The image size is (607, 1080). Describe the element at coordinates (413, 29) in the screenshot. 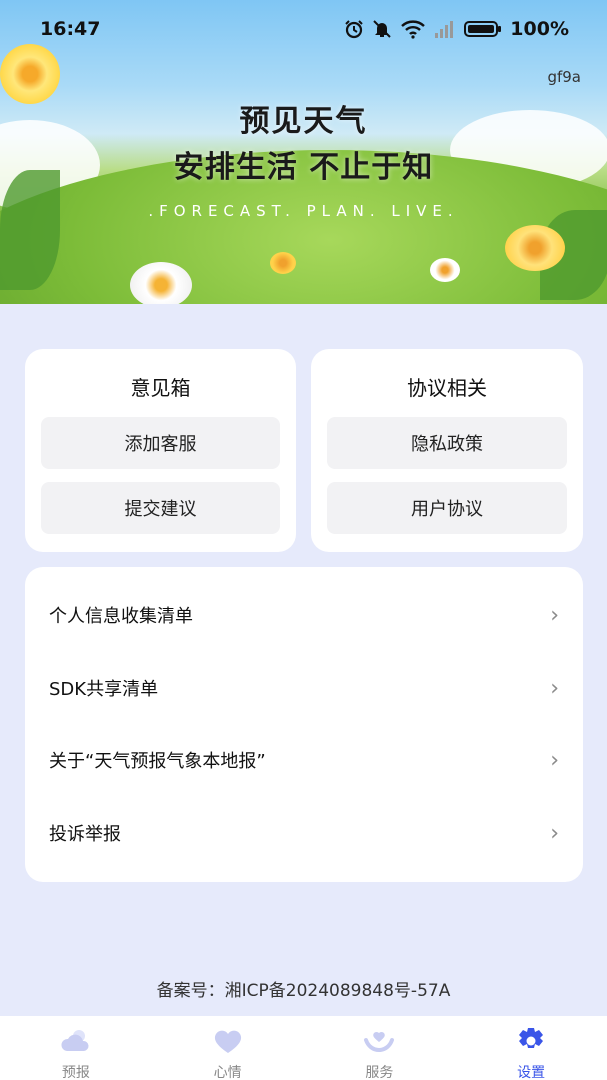

I see `wifi-icon` at that location.